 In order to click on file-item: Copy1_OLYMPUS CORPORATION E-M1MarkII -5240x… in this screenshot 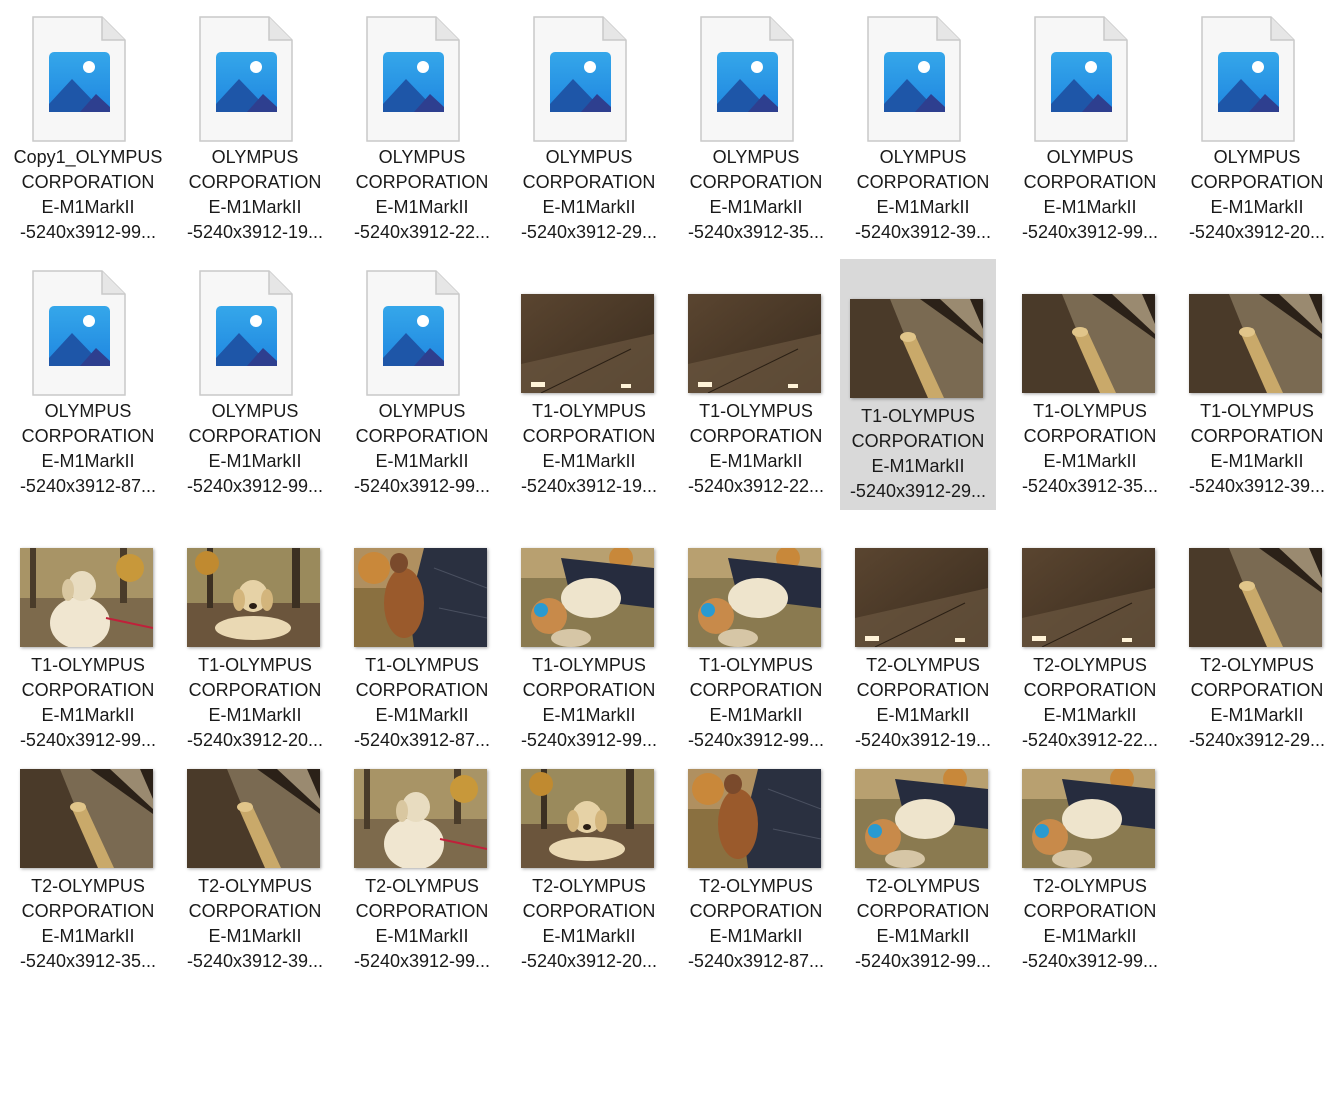, I will do `click(88, 125)`.